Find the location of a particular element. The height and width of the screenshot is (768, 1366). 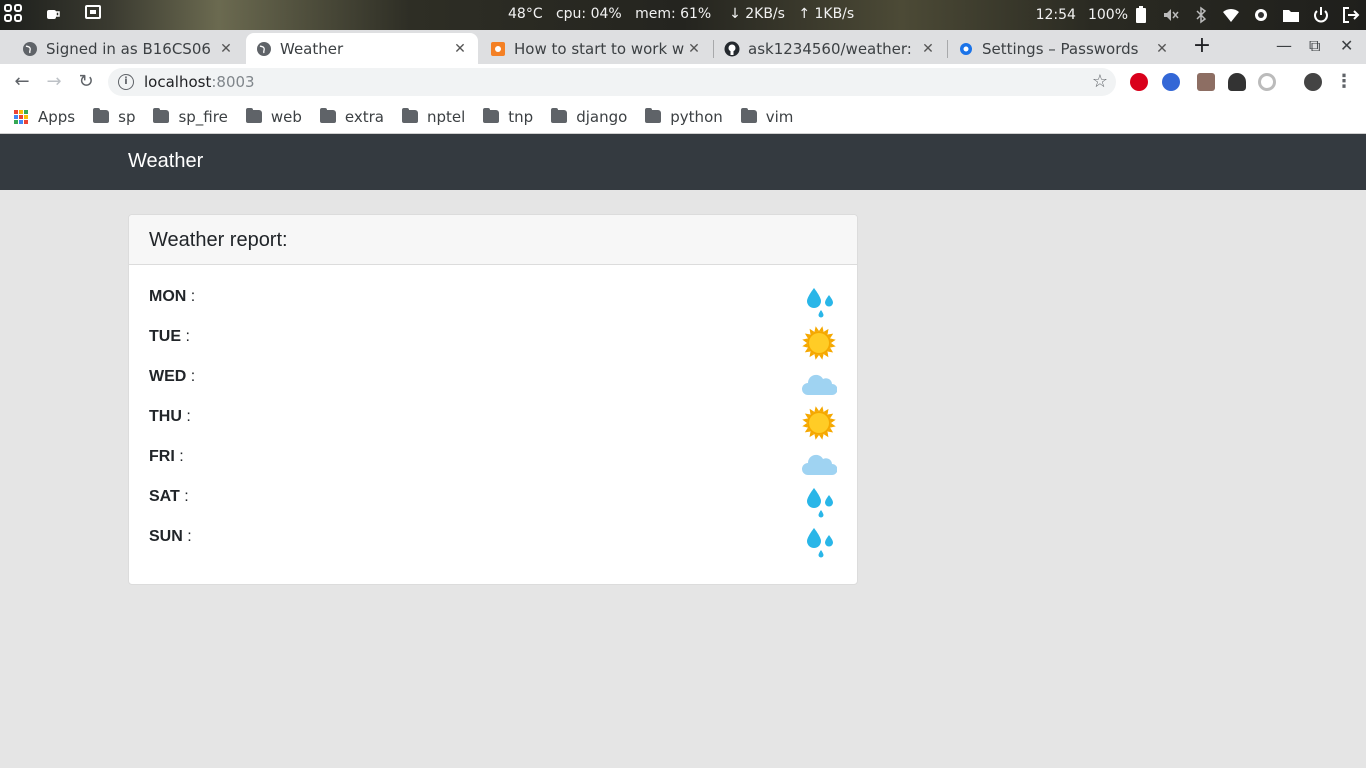

bookmark-label: tnp is located at coordinates (521, 116).